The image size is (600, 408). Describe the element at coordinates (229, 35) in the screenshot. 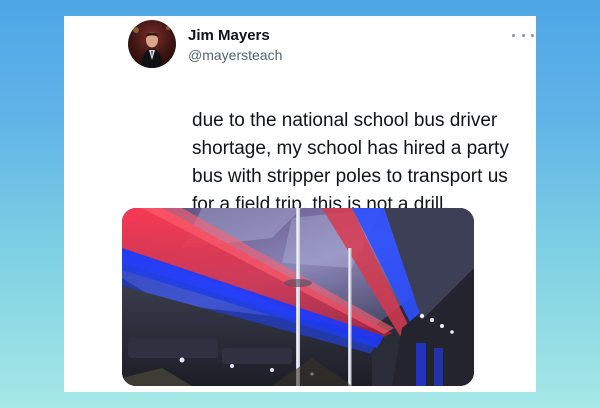

I see `author-name: Jim Mayers` at that location.